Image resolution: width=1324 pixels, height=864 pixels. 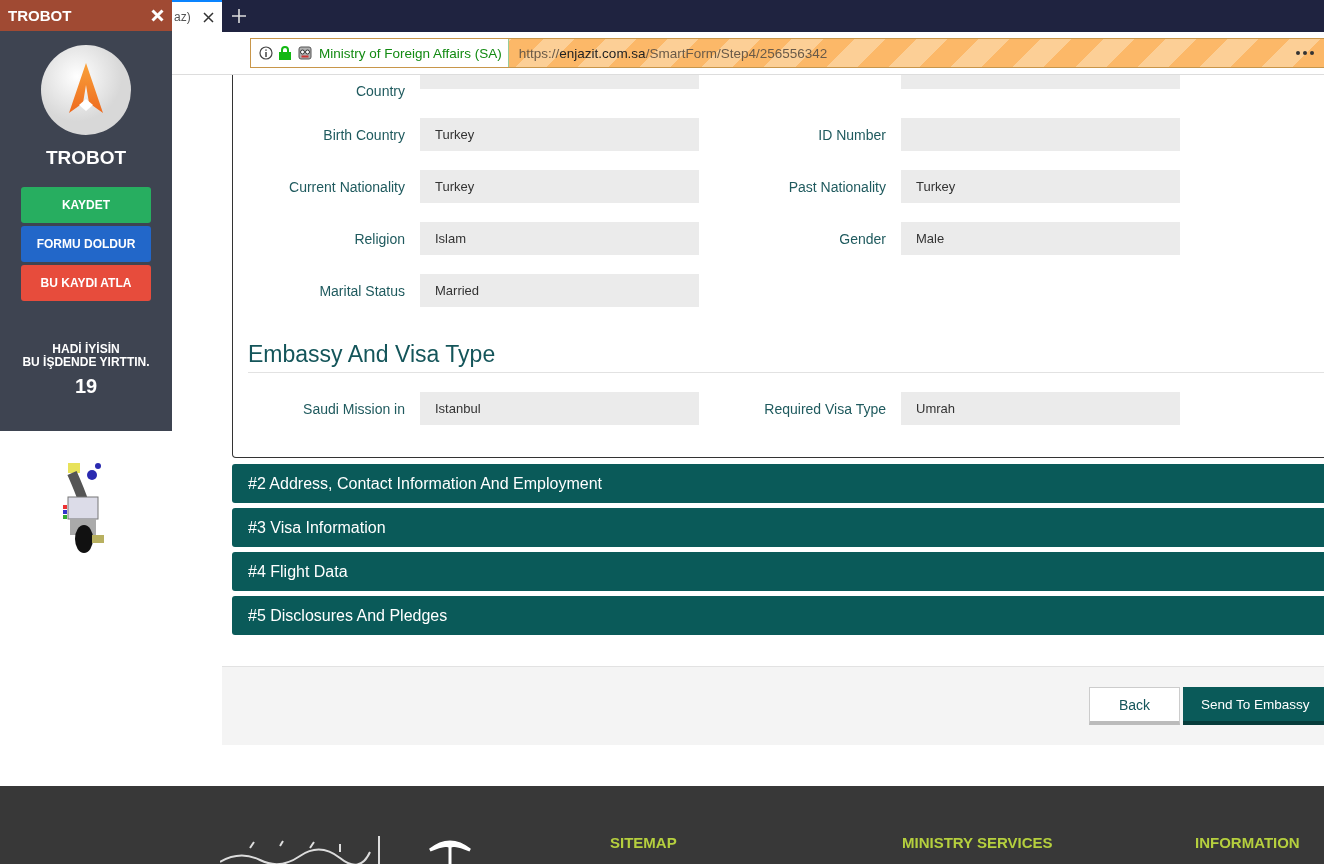 I want to click on footer-heading: INFORMATION, so click(x=1247, y=842).